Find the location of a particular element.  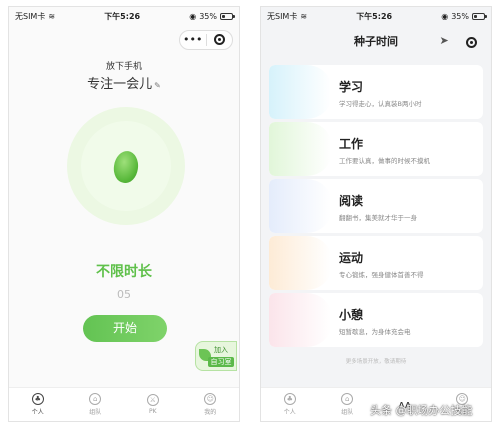

tab-label: PK is located at coordinates (152, 411).